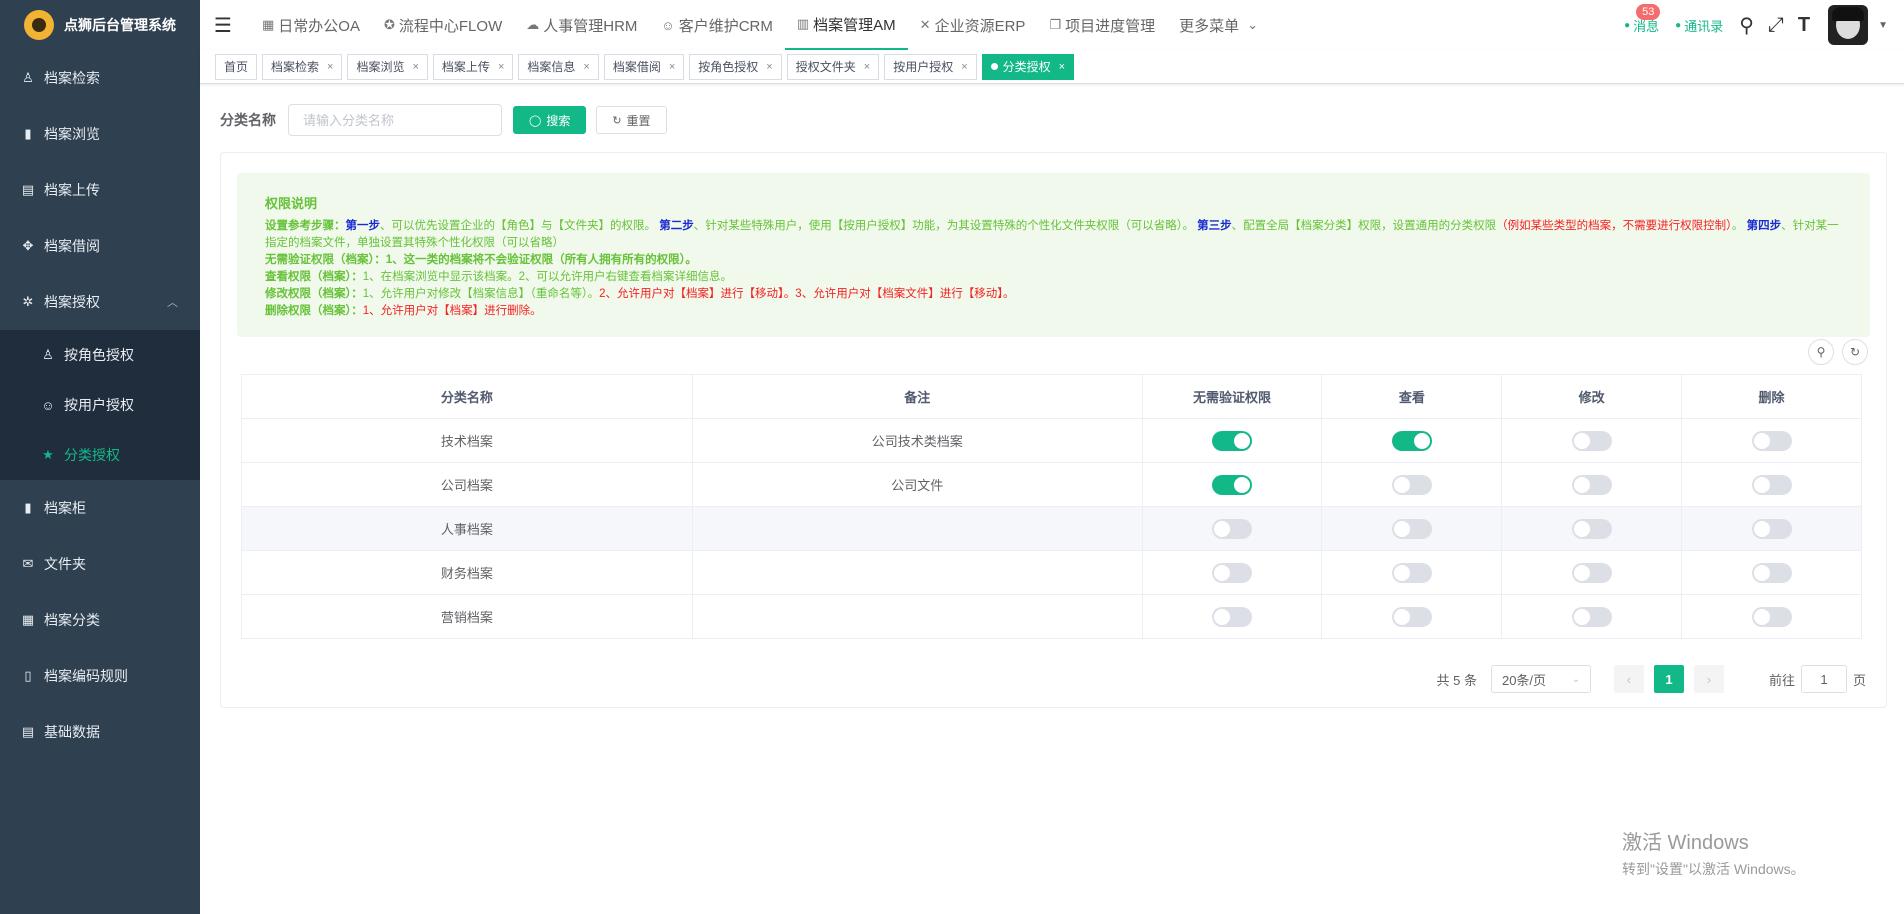  I want to click on goto-page-input, so click(1823, 679).